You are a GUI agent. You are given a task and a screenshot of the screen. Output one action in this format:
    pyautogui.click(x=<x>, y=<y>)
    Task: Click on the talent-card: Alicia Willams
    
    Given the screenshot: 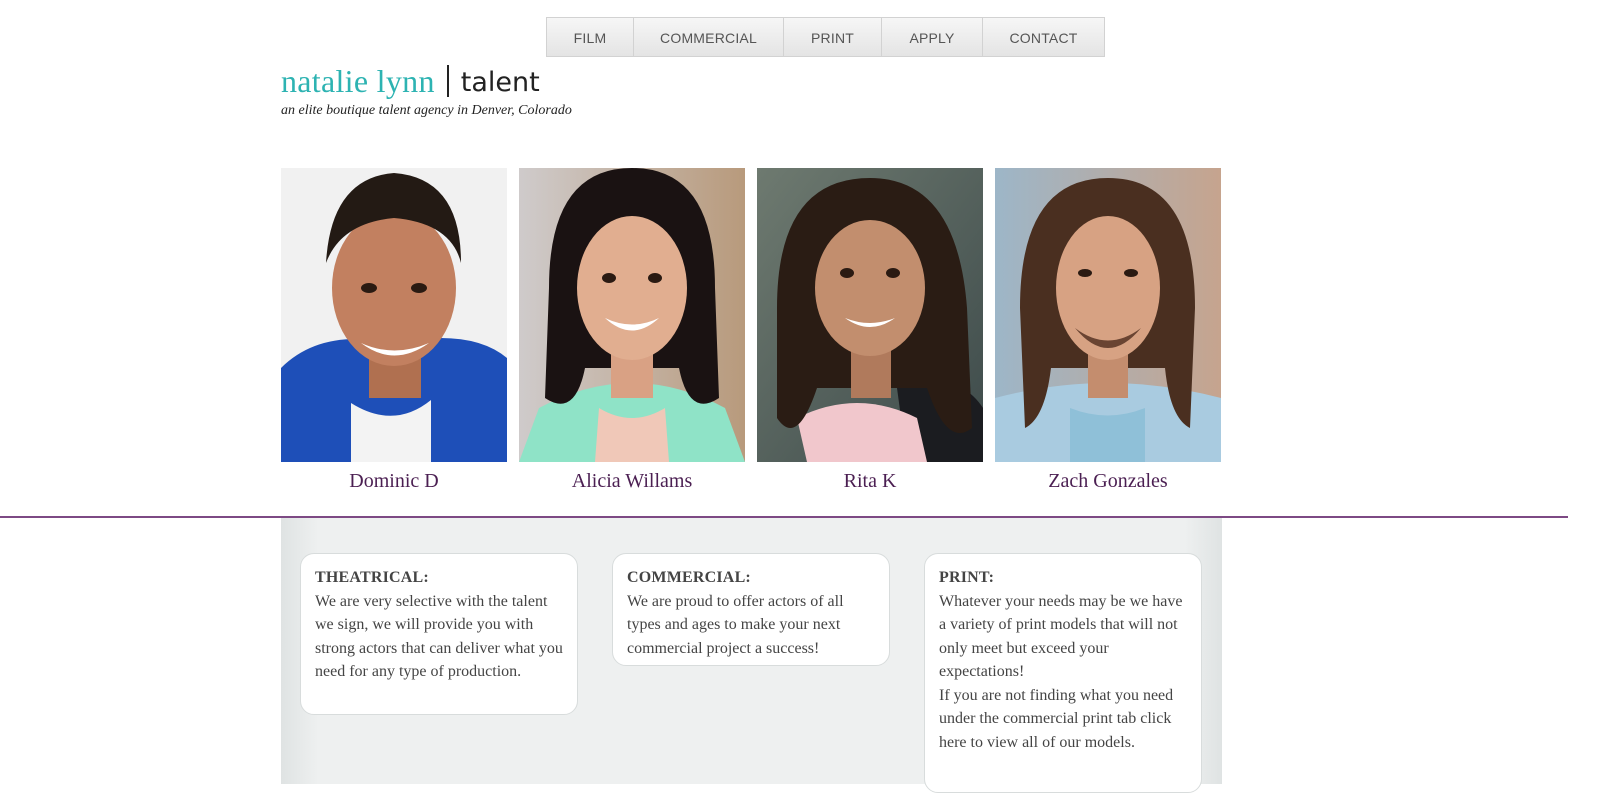 What is the action you would take?
    pyautogui.click(x=632, y=330)
    